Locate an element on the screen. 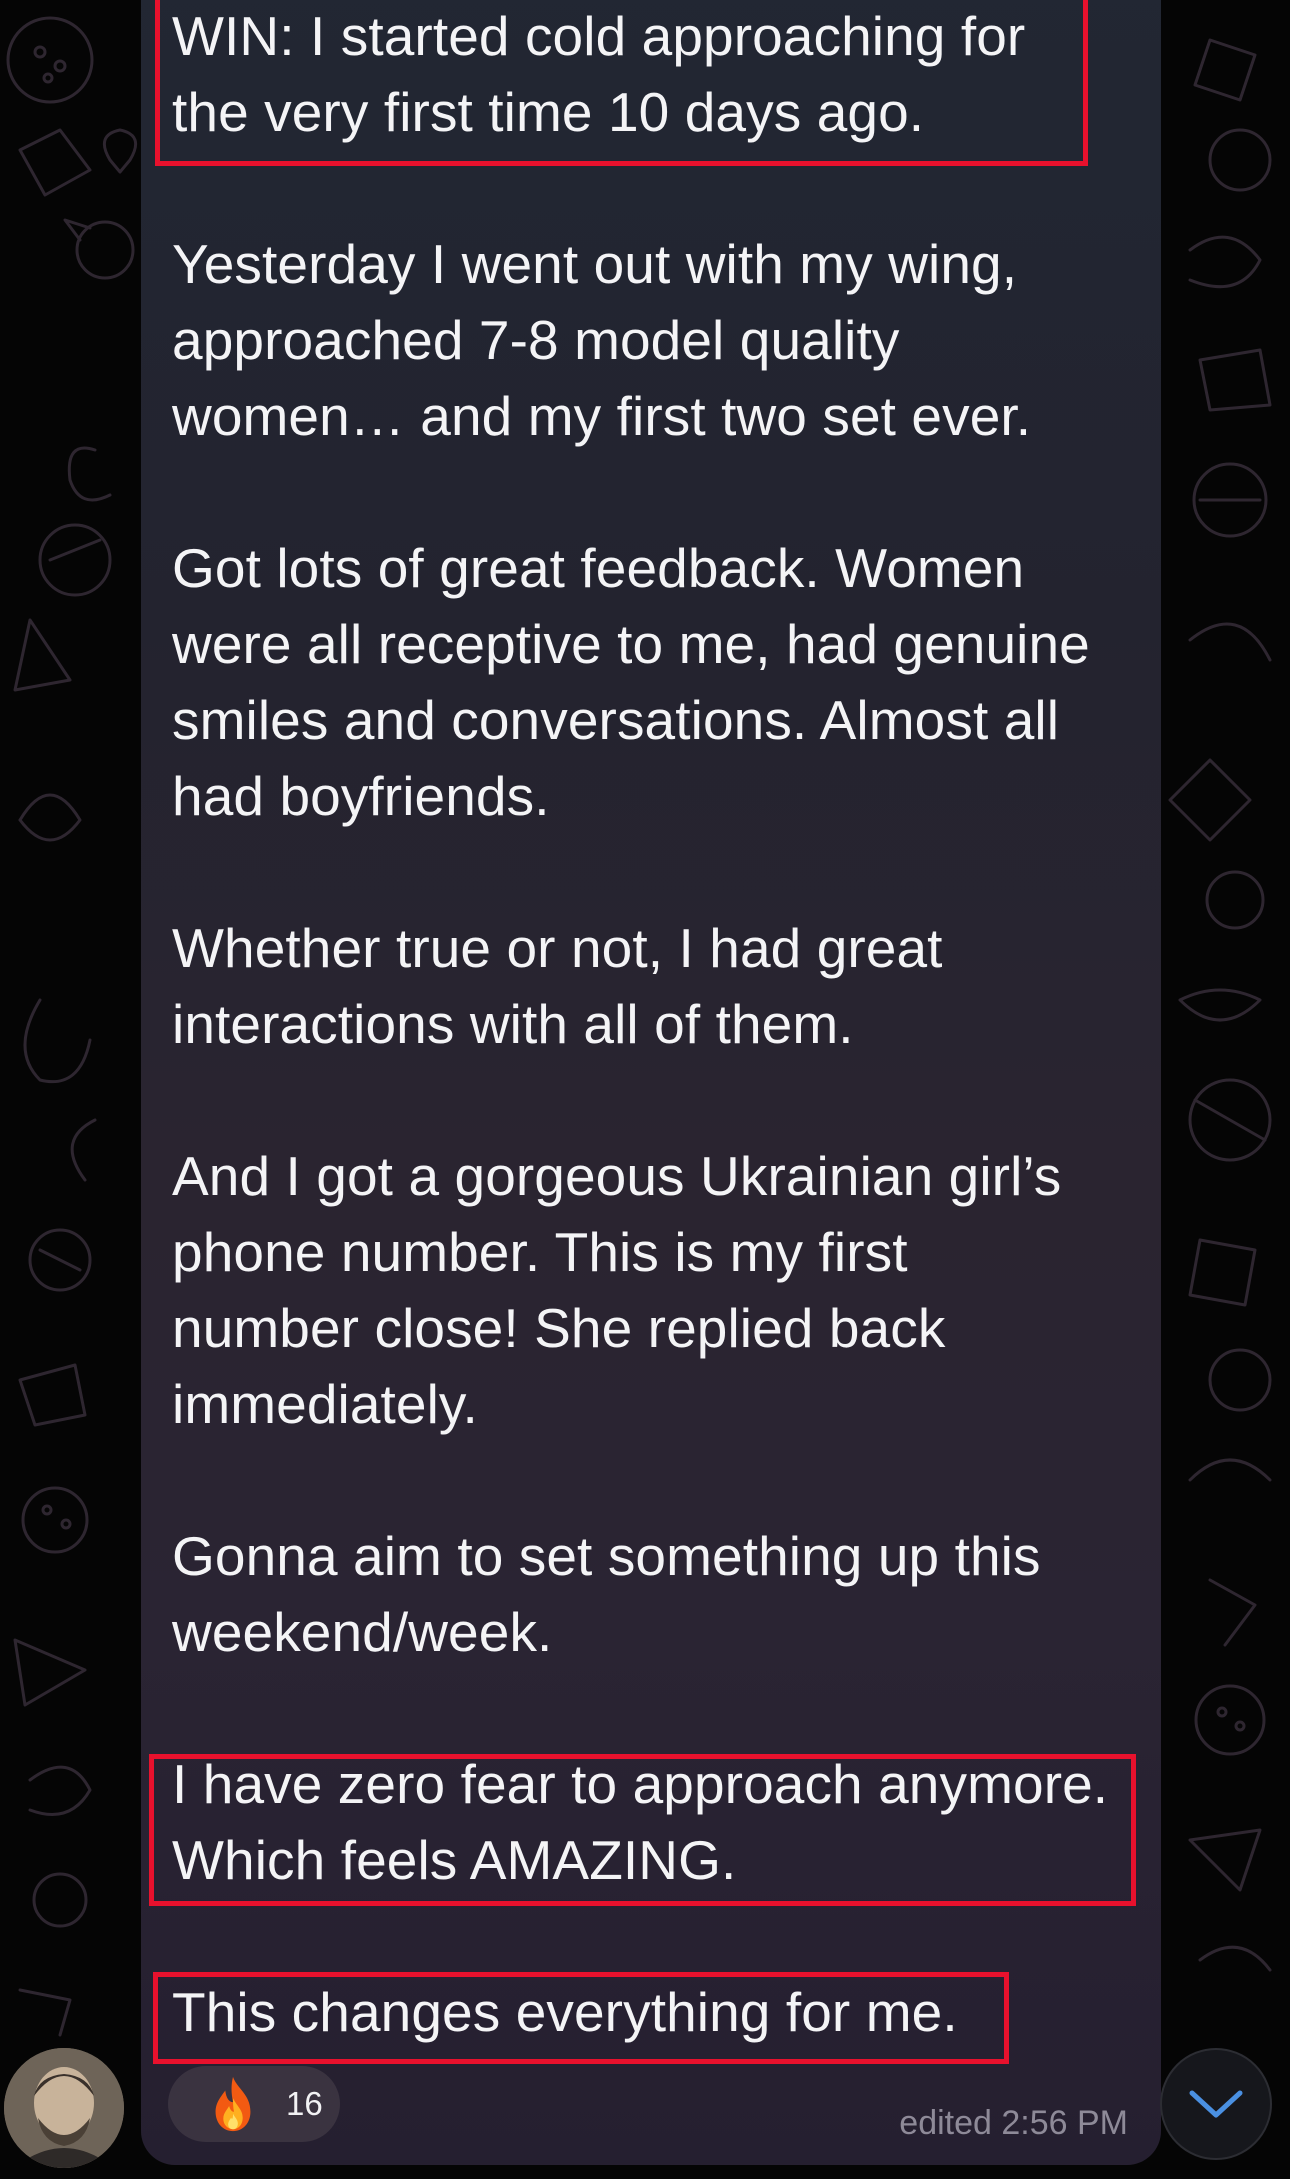 The image size is (1290, 2179). chevron-down-icon is located at coordinates (1216, 2104).